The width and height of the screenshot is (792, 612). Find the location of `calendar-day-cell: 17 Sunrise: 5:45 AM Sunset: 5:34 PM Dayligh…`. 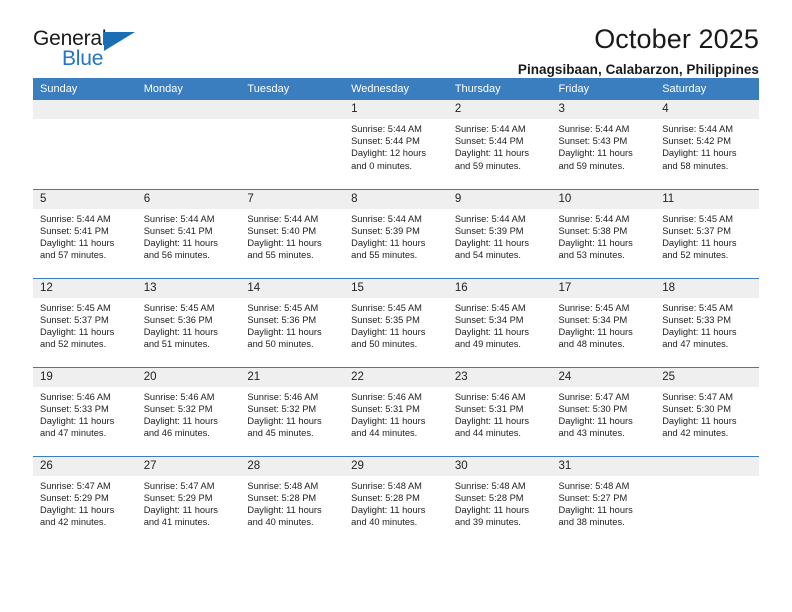

calendar-day-cell: 17 Sunrise: 5:45 AM Sunset: 5:34 PM Dayligh… is located at coordinates (603, 322).